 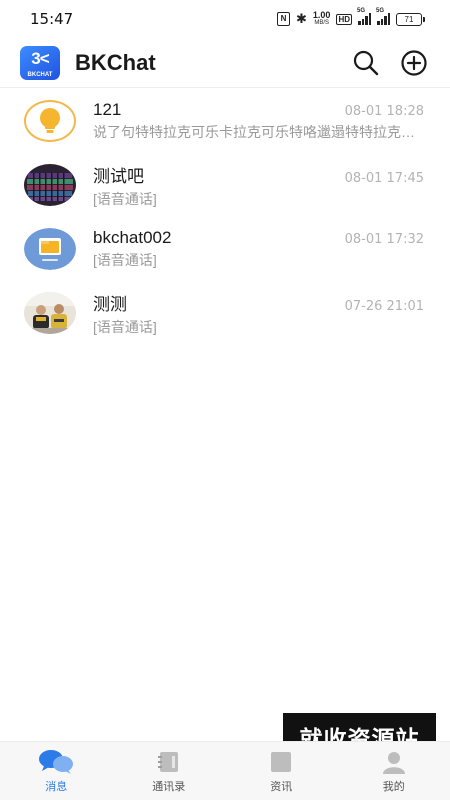 I want to click on search-button, so click(x=366, y=63).